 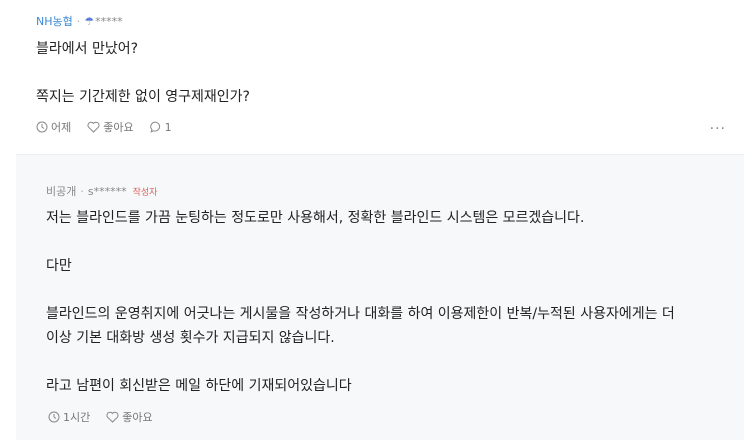 I want to click on reply-text-line-5: 라고 남편이 회신받은 메일 하단에 기재되어있습니다, so click(x=199, y=386).